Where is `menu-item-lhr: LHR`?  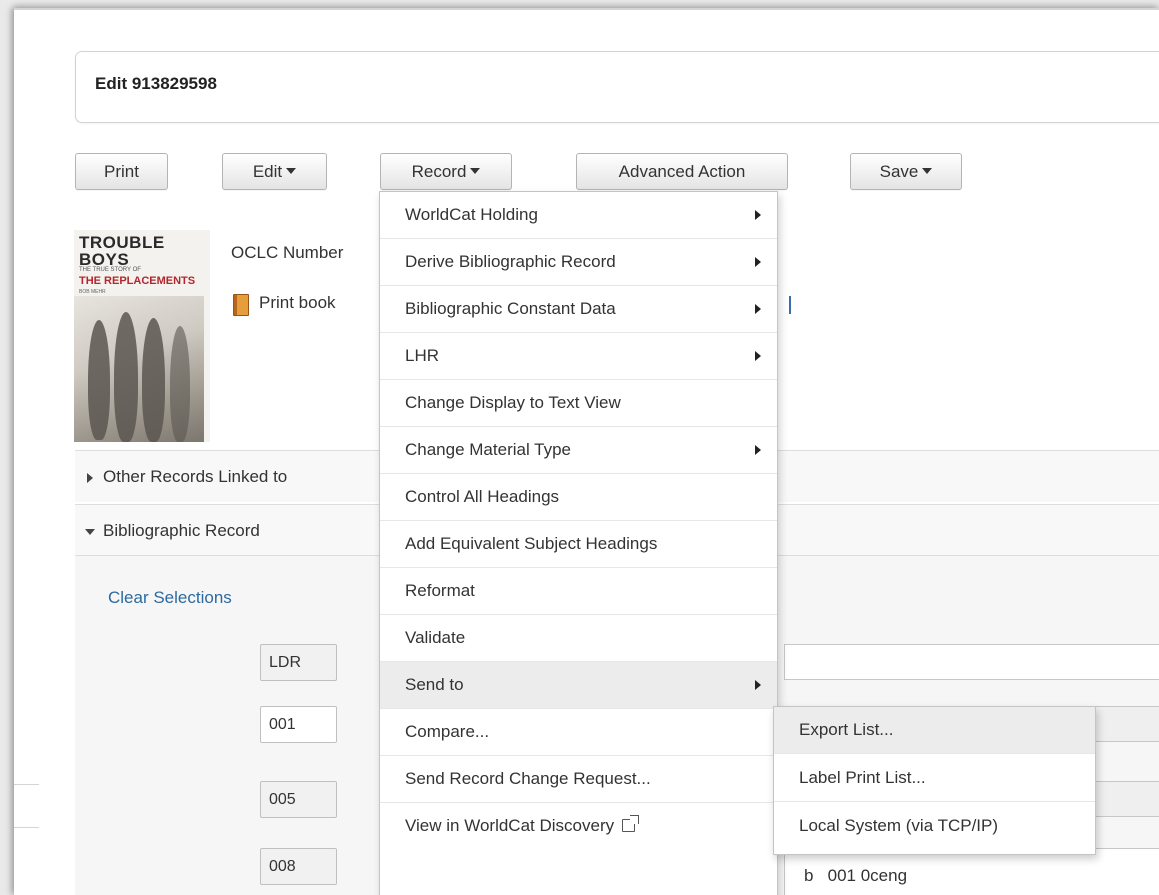 menu-item-lhr: LHR is located at coordinates (578, 356).